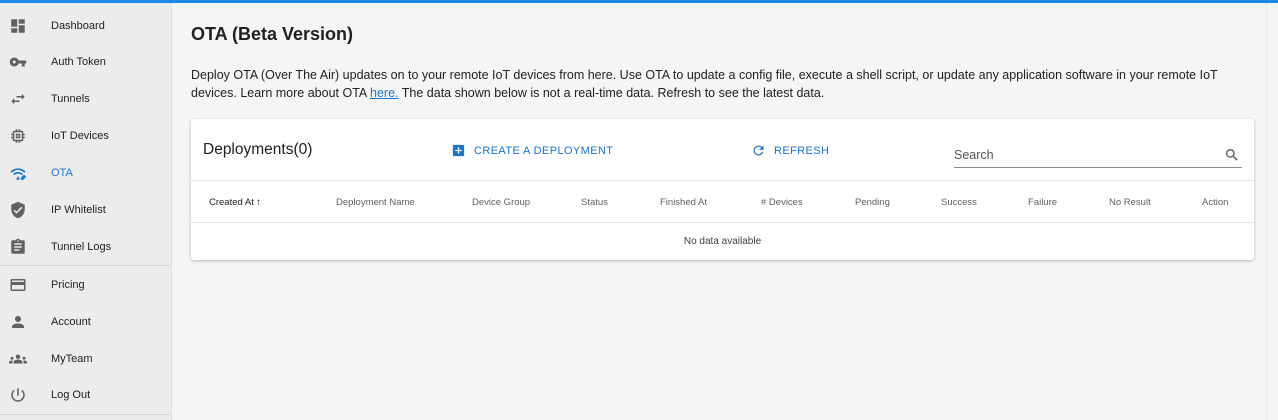 The width and height of the screenshot is (1278, 420). Describe the element at coordinates (639, 1) in the screenshot. I see `top-accent-bar` at that location.